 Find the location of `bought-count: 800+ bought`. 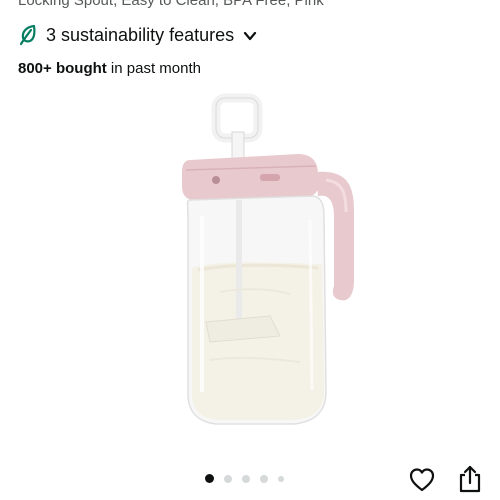

bought-count: 800+ bought is located at coordinates (62, 68).